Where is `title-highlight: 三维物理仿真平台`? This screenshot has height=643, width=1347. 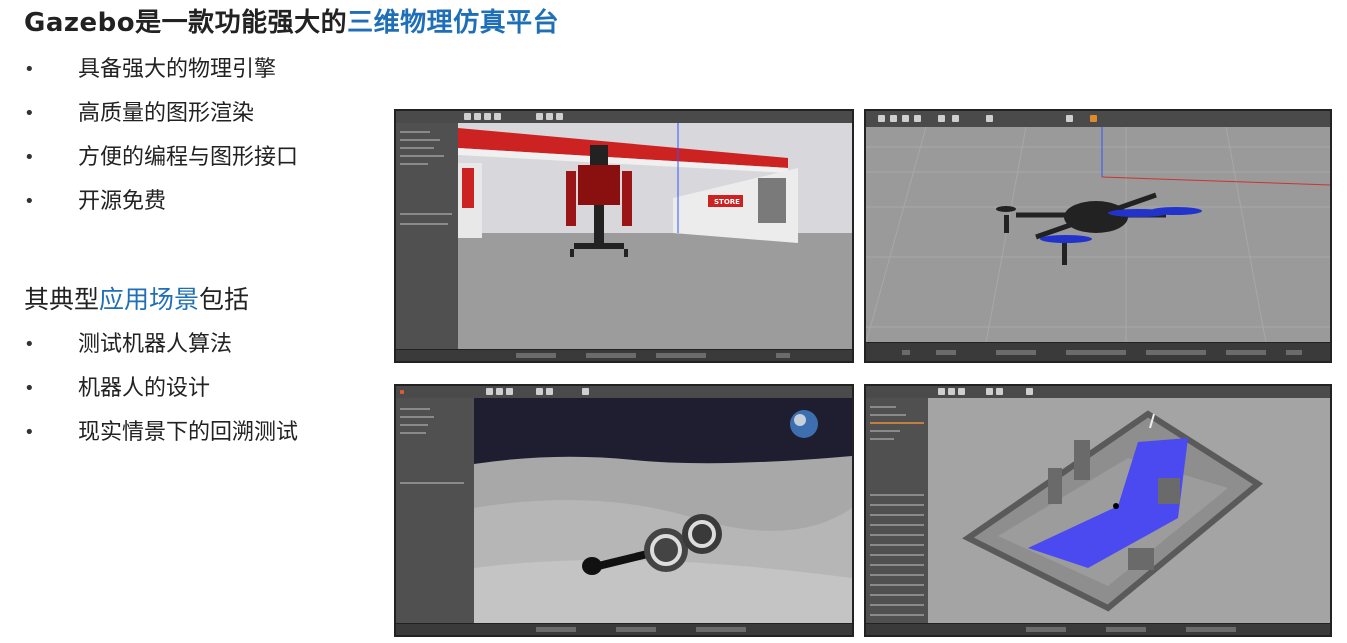 title-highlight: 三维物理仿真平台 is located at coordinates (453, 23).